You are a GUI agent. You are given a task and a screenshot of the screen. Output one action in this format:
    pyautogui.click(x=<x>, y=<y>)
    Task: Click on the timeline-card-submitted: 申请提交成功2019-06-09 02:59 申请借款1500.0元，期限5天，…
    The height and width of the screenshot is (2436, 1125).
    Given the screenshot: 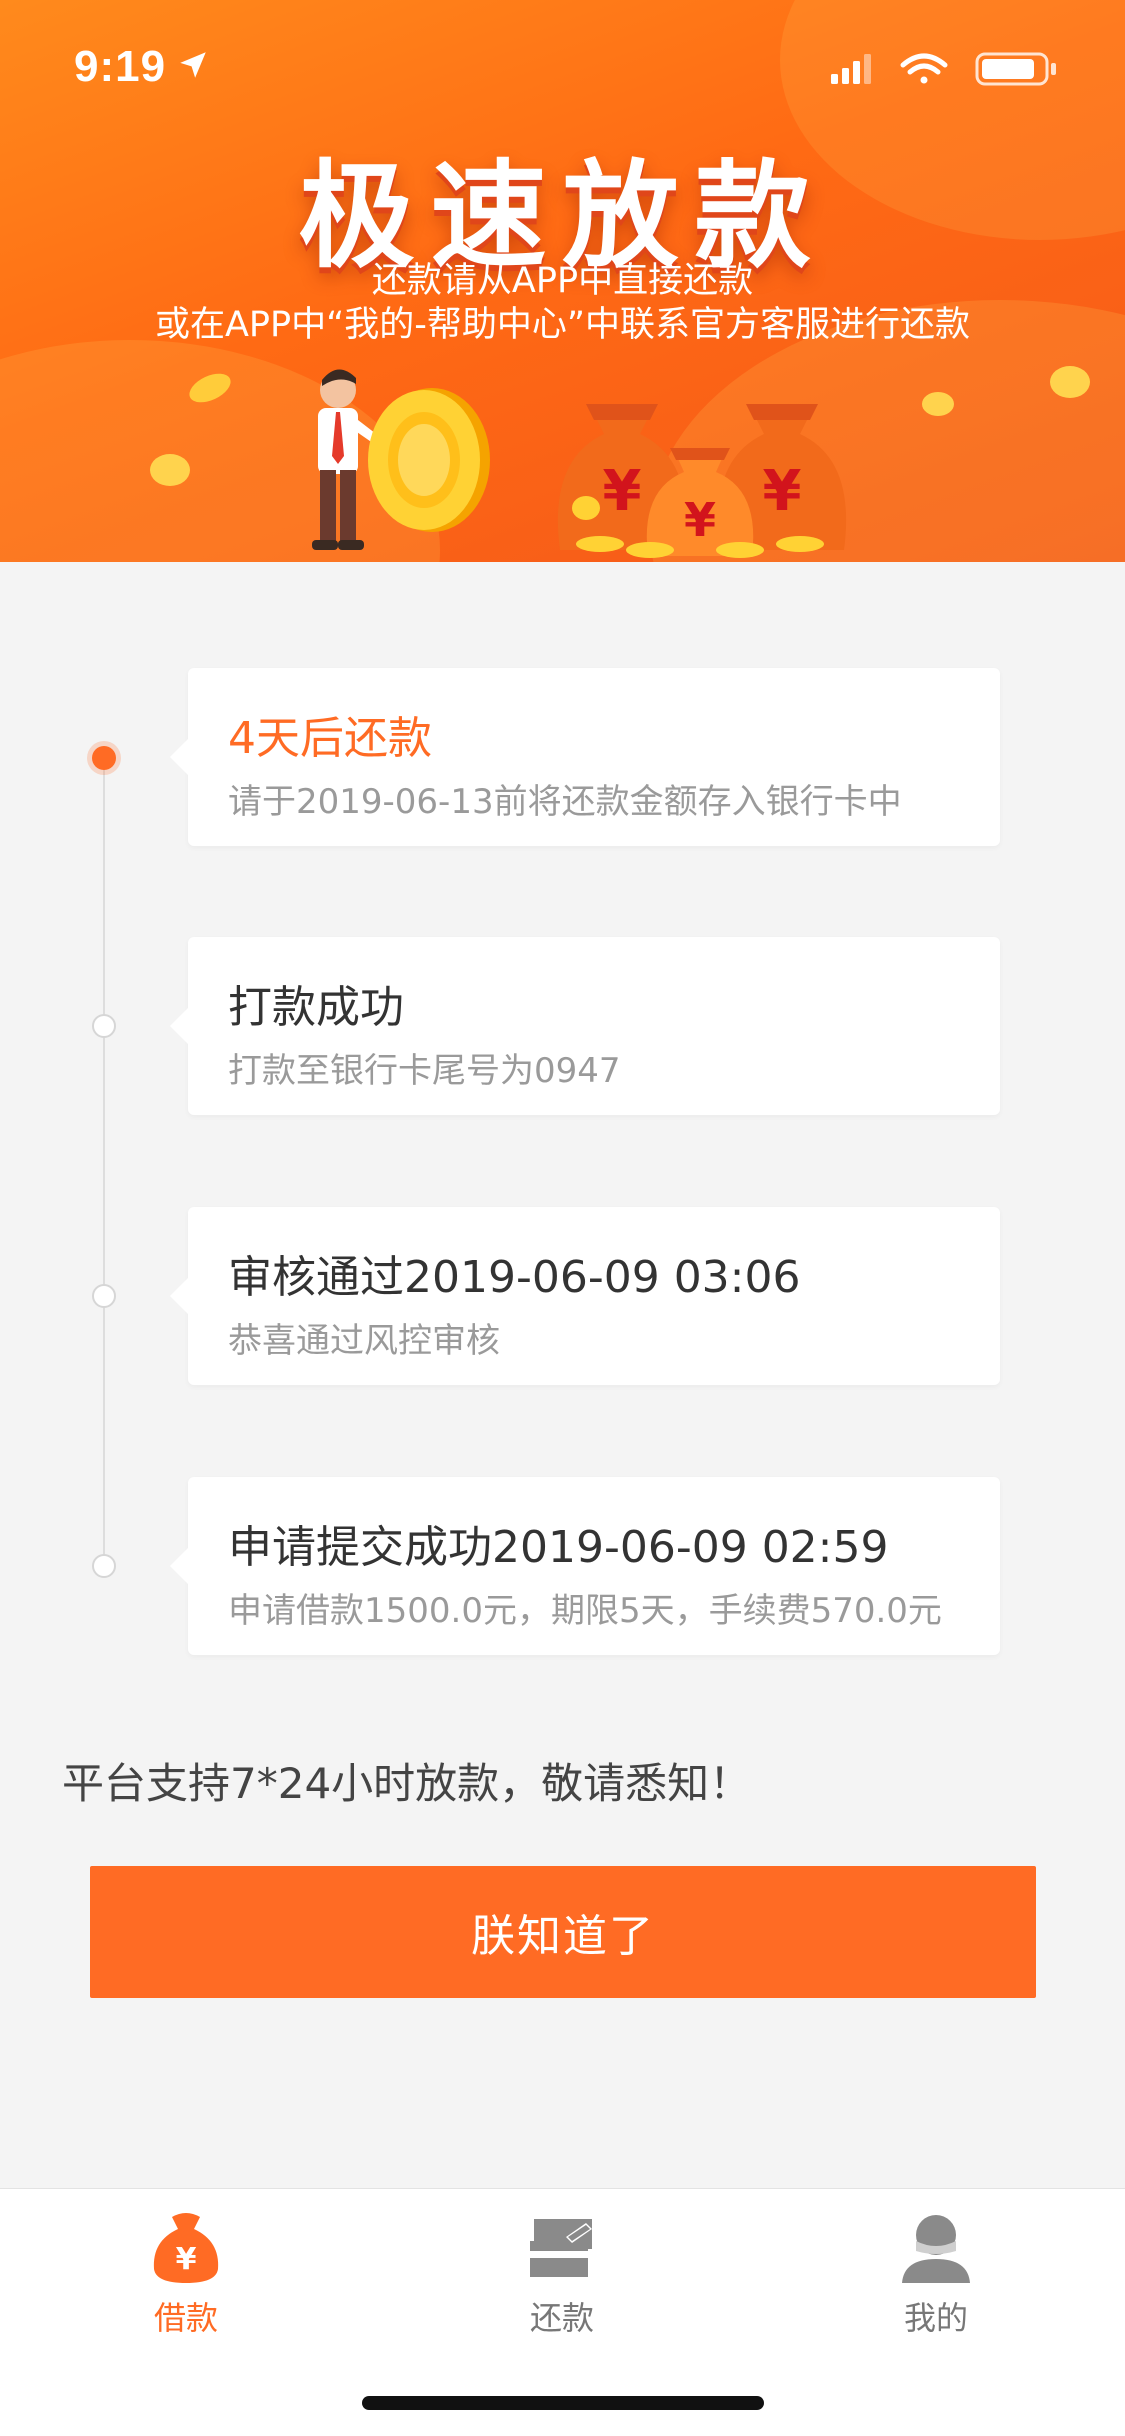 What is the action you would take?
    pyautogui.click(x=585, y=1566)
    